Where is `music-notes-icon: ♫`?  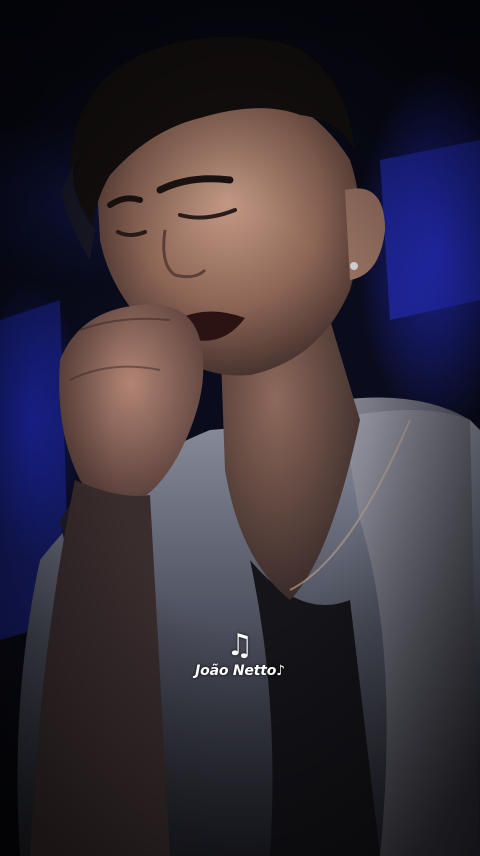 music-notes-icon: ♫ is located at coordinates (240, 645).